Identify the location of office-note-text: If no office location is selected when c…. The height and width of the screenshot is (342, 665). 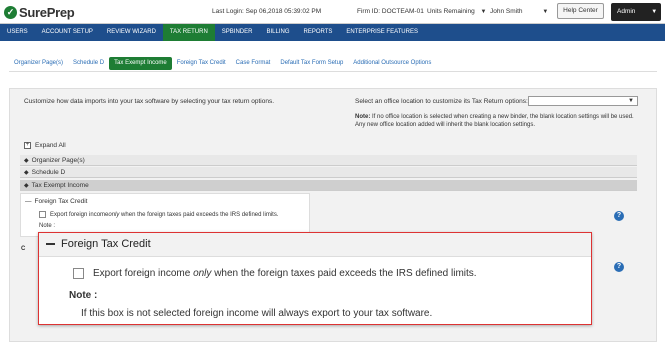
(494, 121).